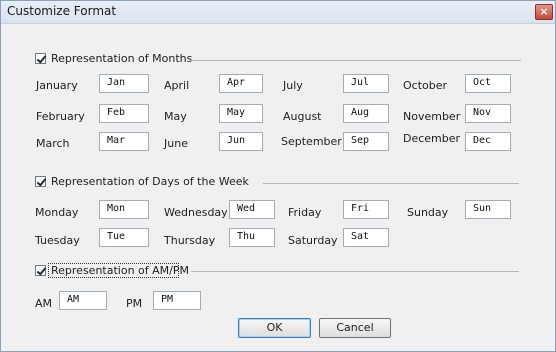  I want to click on months-divider, so click(356, 60).